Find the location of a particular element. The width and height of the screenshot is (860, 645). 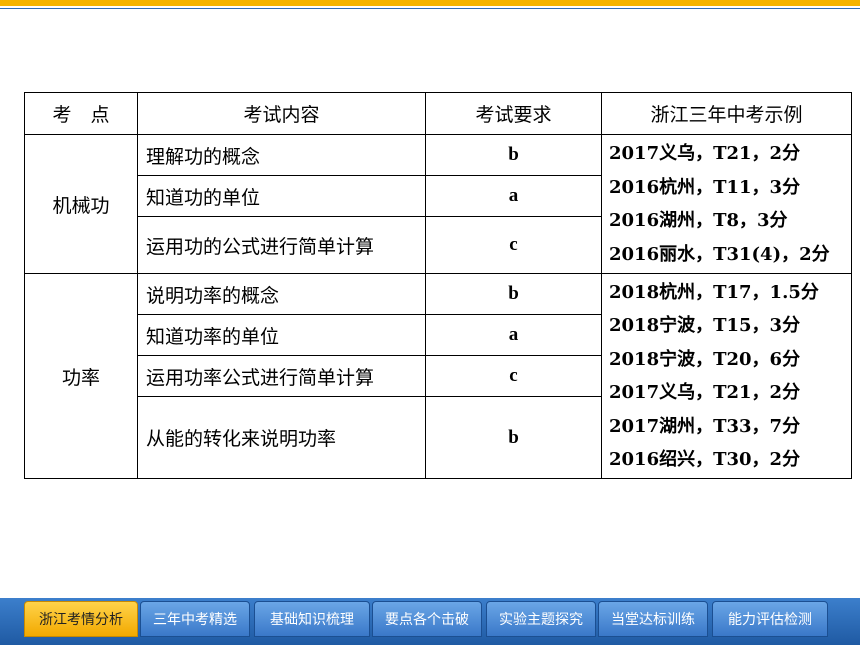

tab-three-year-exams: 三年中考精选 is located at coordinates (195, 619).